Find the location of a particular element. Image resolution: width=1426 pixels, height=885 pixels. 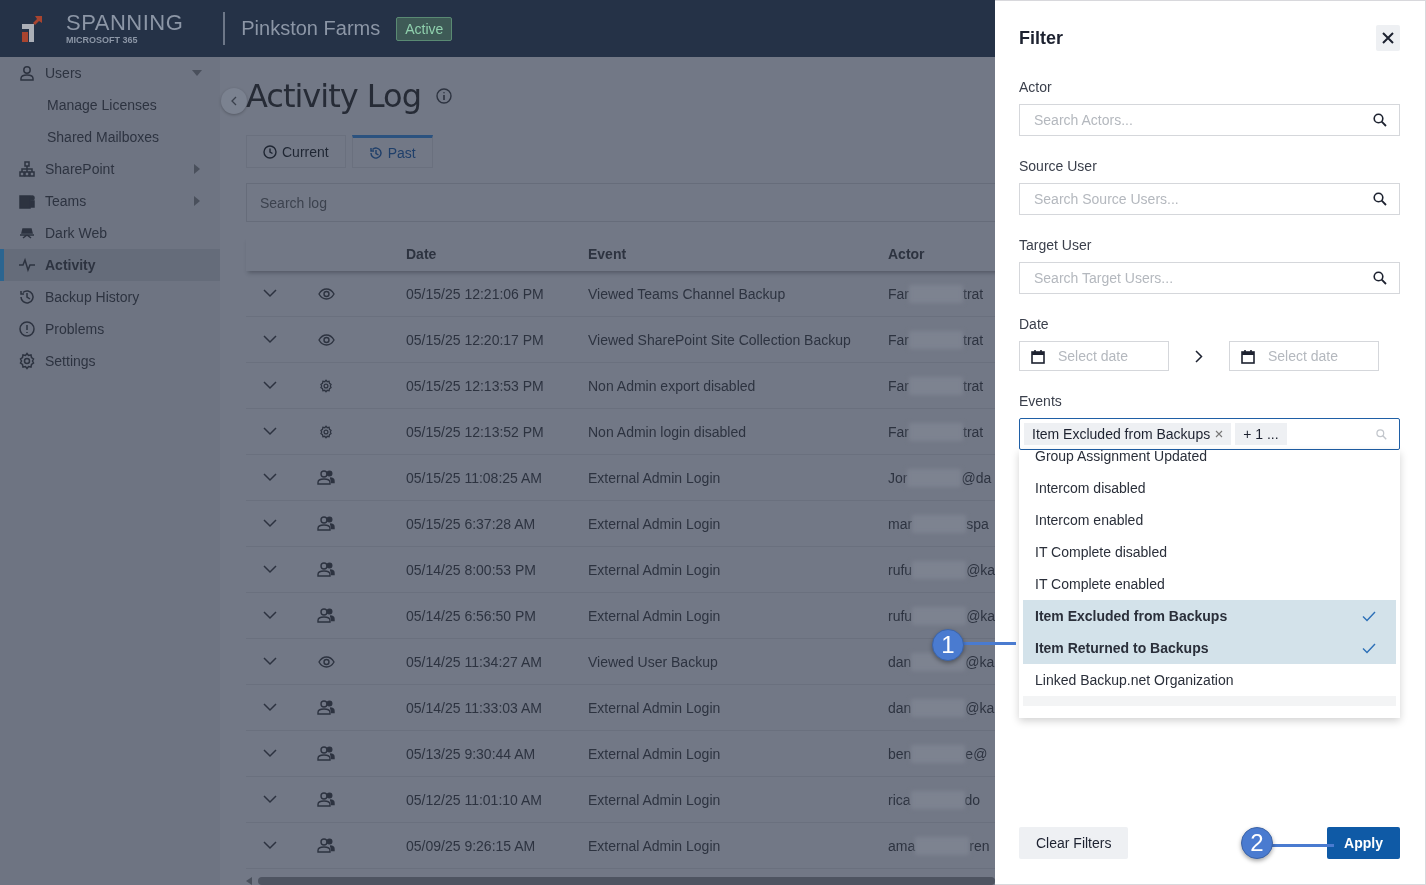

field-label: Date is located at coordinates (1034, 324).